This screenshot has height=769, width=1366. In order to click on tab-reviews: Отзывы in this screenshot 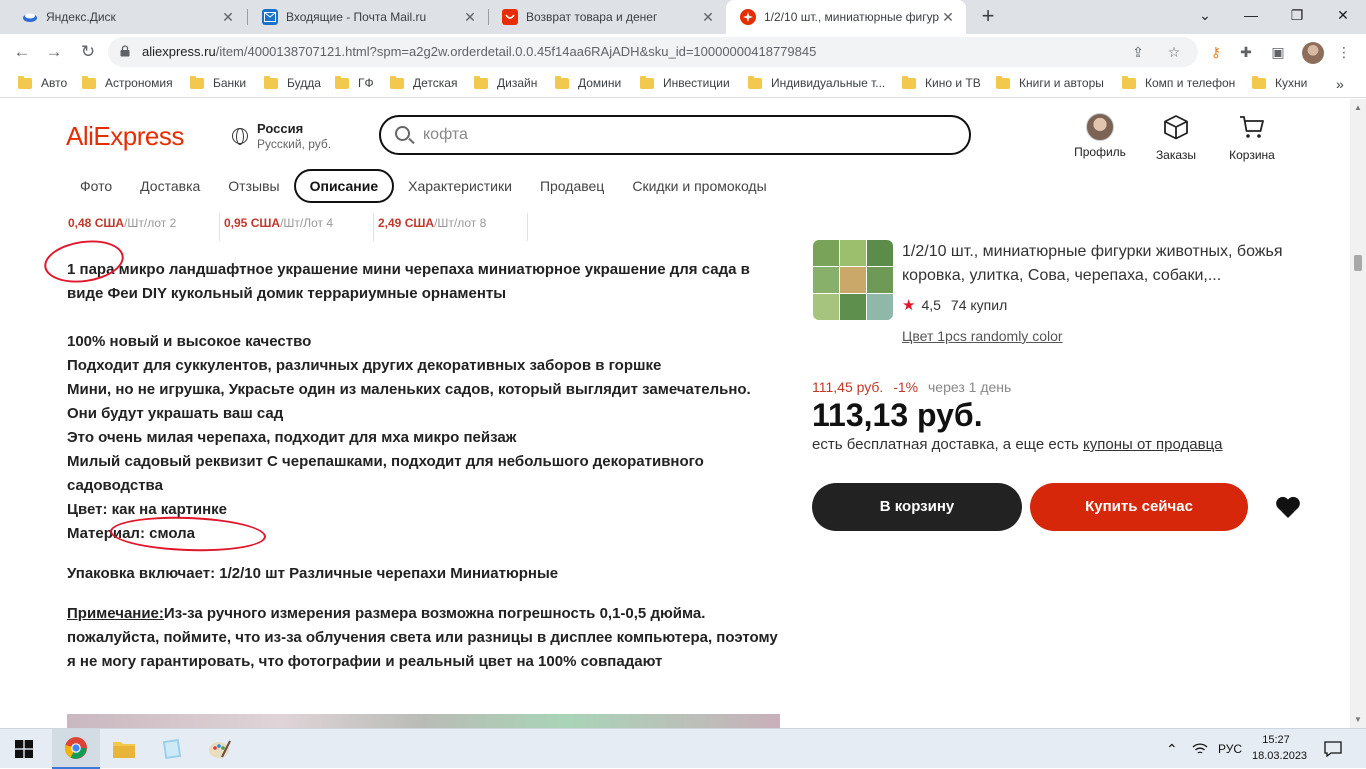, I will do `click(253, 186)`.